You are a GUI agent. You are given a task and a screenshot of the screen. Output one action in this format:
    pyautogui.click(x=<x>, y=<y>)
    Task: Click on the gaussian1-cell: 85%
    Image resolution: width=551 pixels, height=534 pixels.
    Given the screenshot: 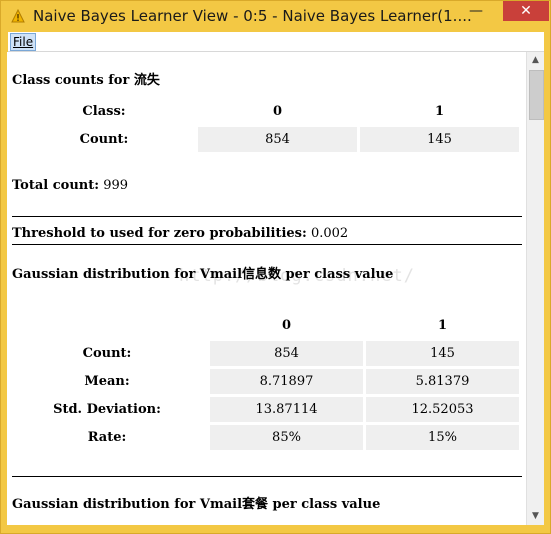 What is the action you would take?
    pyautogui.click(x=286, y=437)
    